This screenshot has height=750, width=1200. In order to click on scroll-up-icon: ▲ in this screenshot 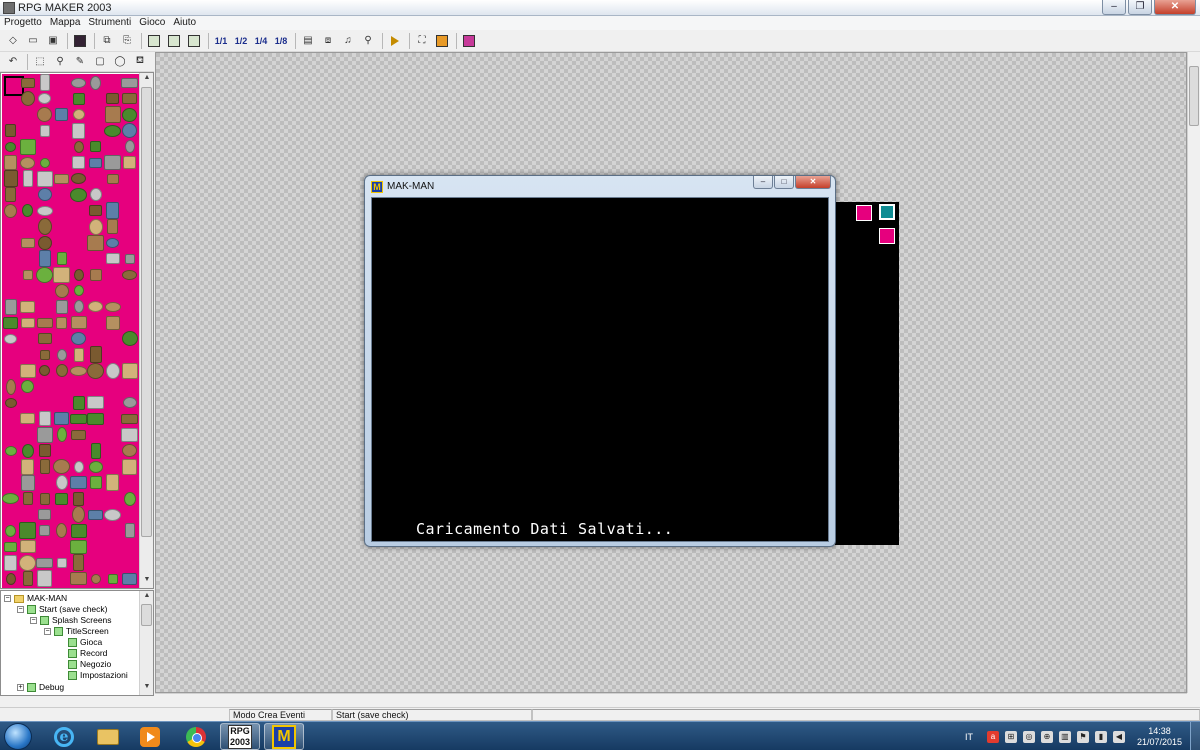, I will do `click(146, 595)`.